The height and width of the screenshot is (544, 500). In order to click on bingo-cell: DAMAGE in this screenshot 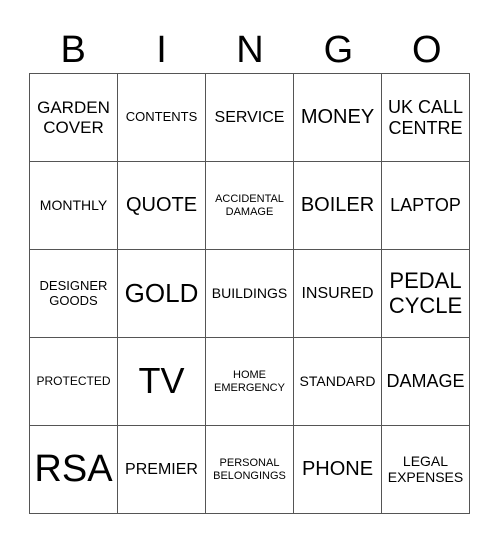, I will do `click(426, 382)`.